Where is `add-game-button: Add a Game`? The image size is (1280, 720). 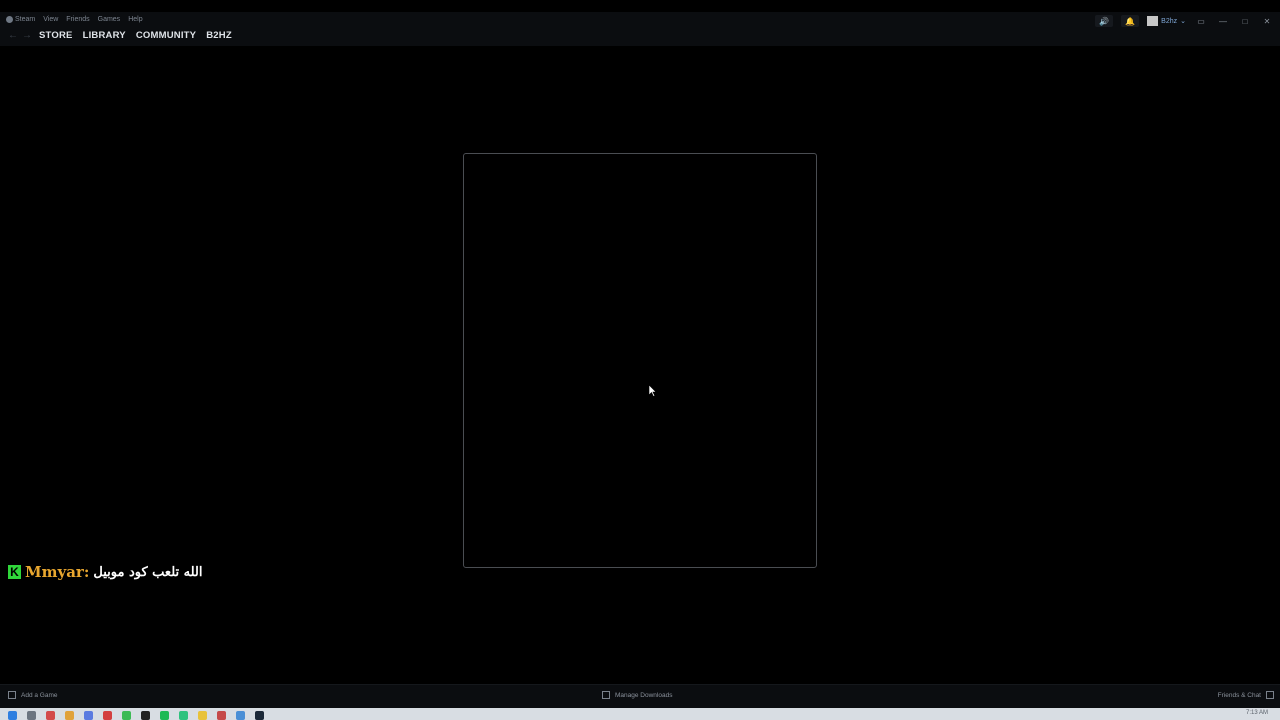
add-game-button: Add a Game is located at coordinates (33, 695).